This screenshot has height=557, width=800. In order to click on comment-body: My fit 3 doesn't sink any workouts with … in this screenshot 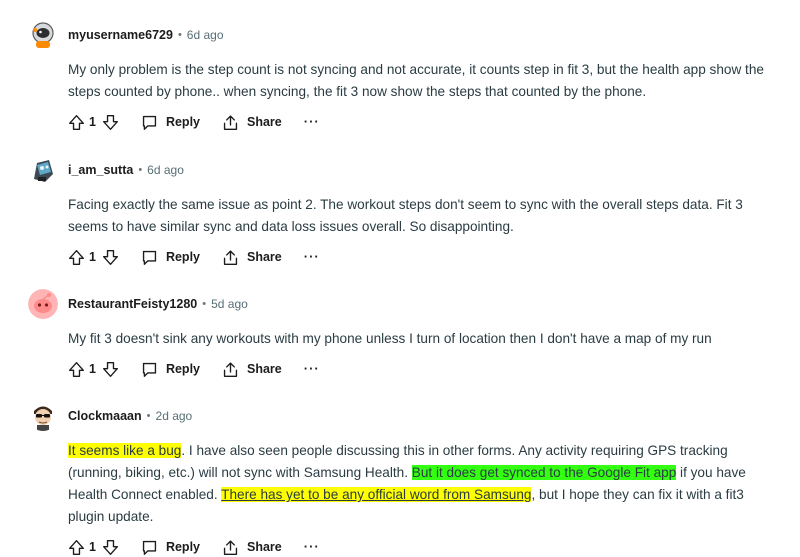, I will do `click(418, 339)`.